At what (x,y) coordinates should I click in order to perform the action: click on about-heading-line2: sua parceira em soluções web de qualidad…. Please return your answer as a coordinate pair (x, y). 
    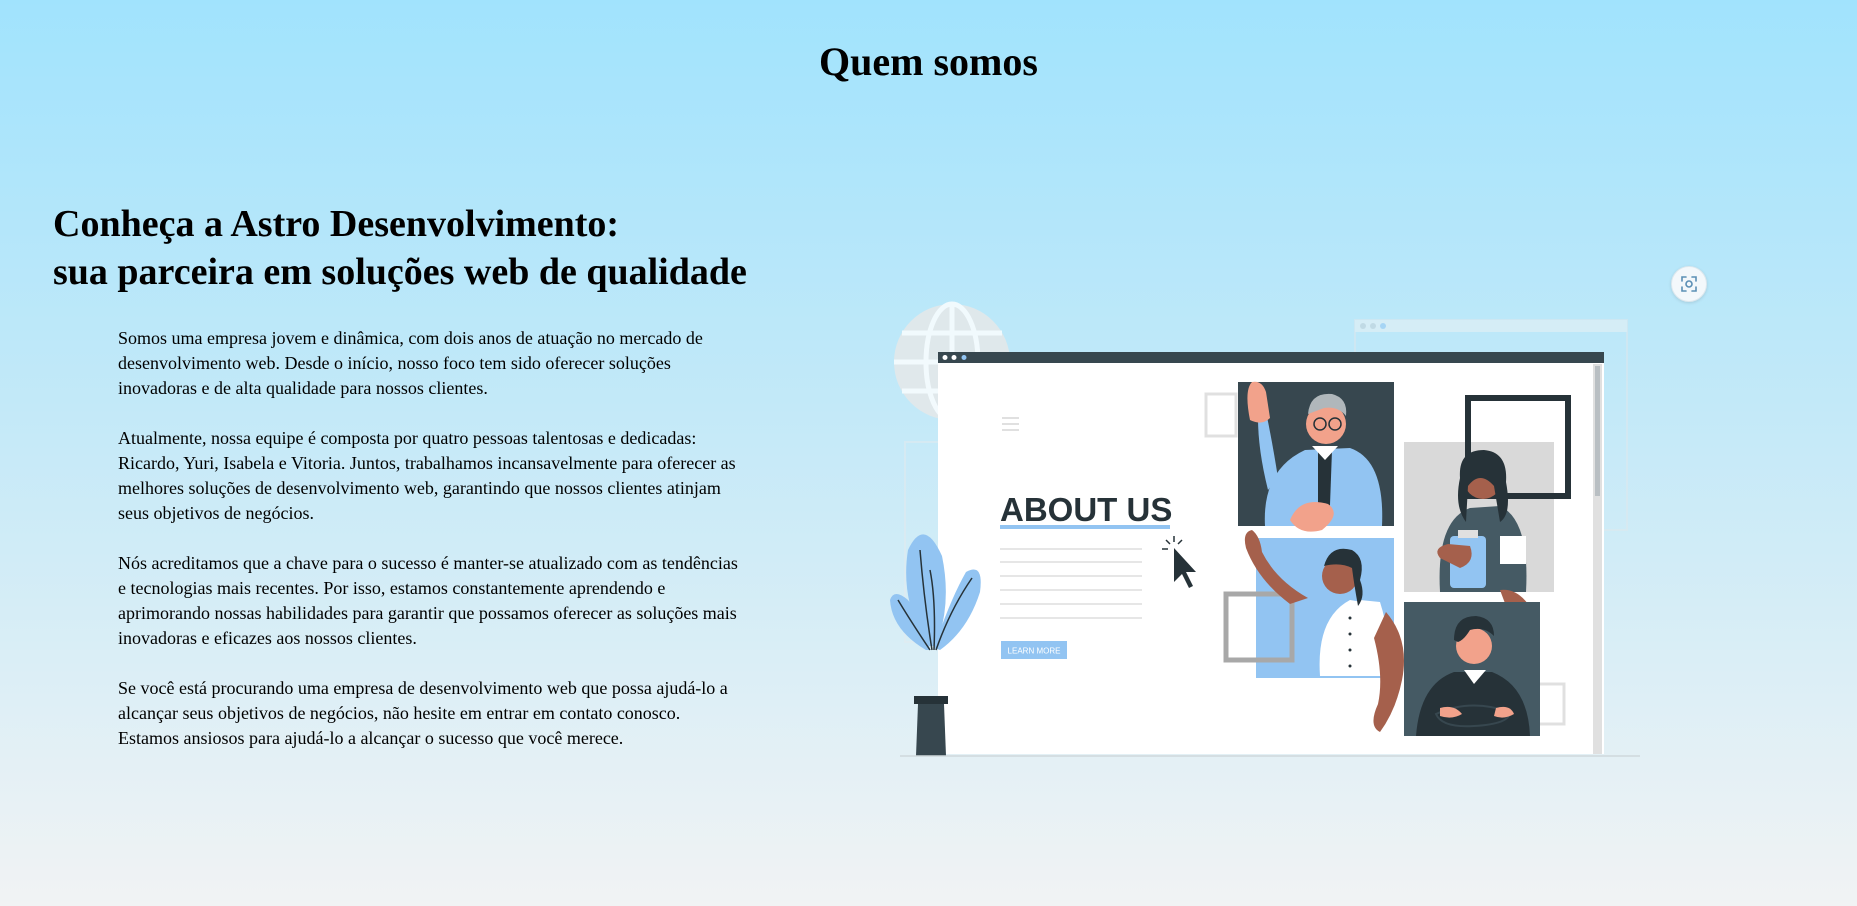
    Looking at the image, I should click on (400, 272).